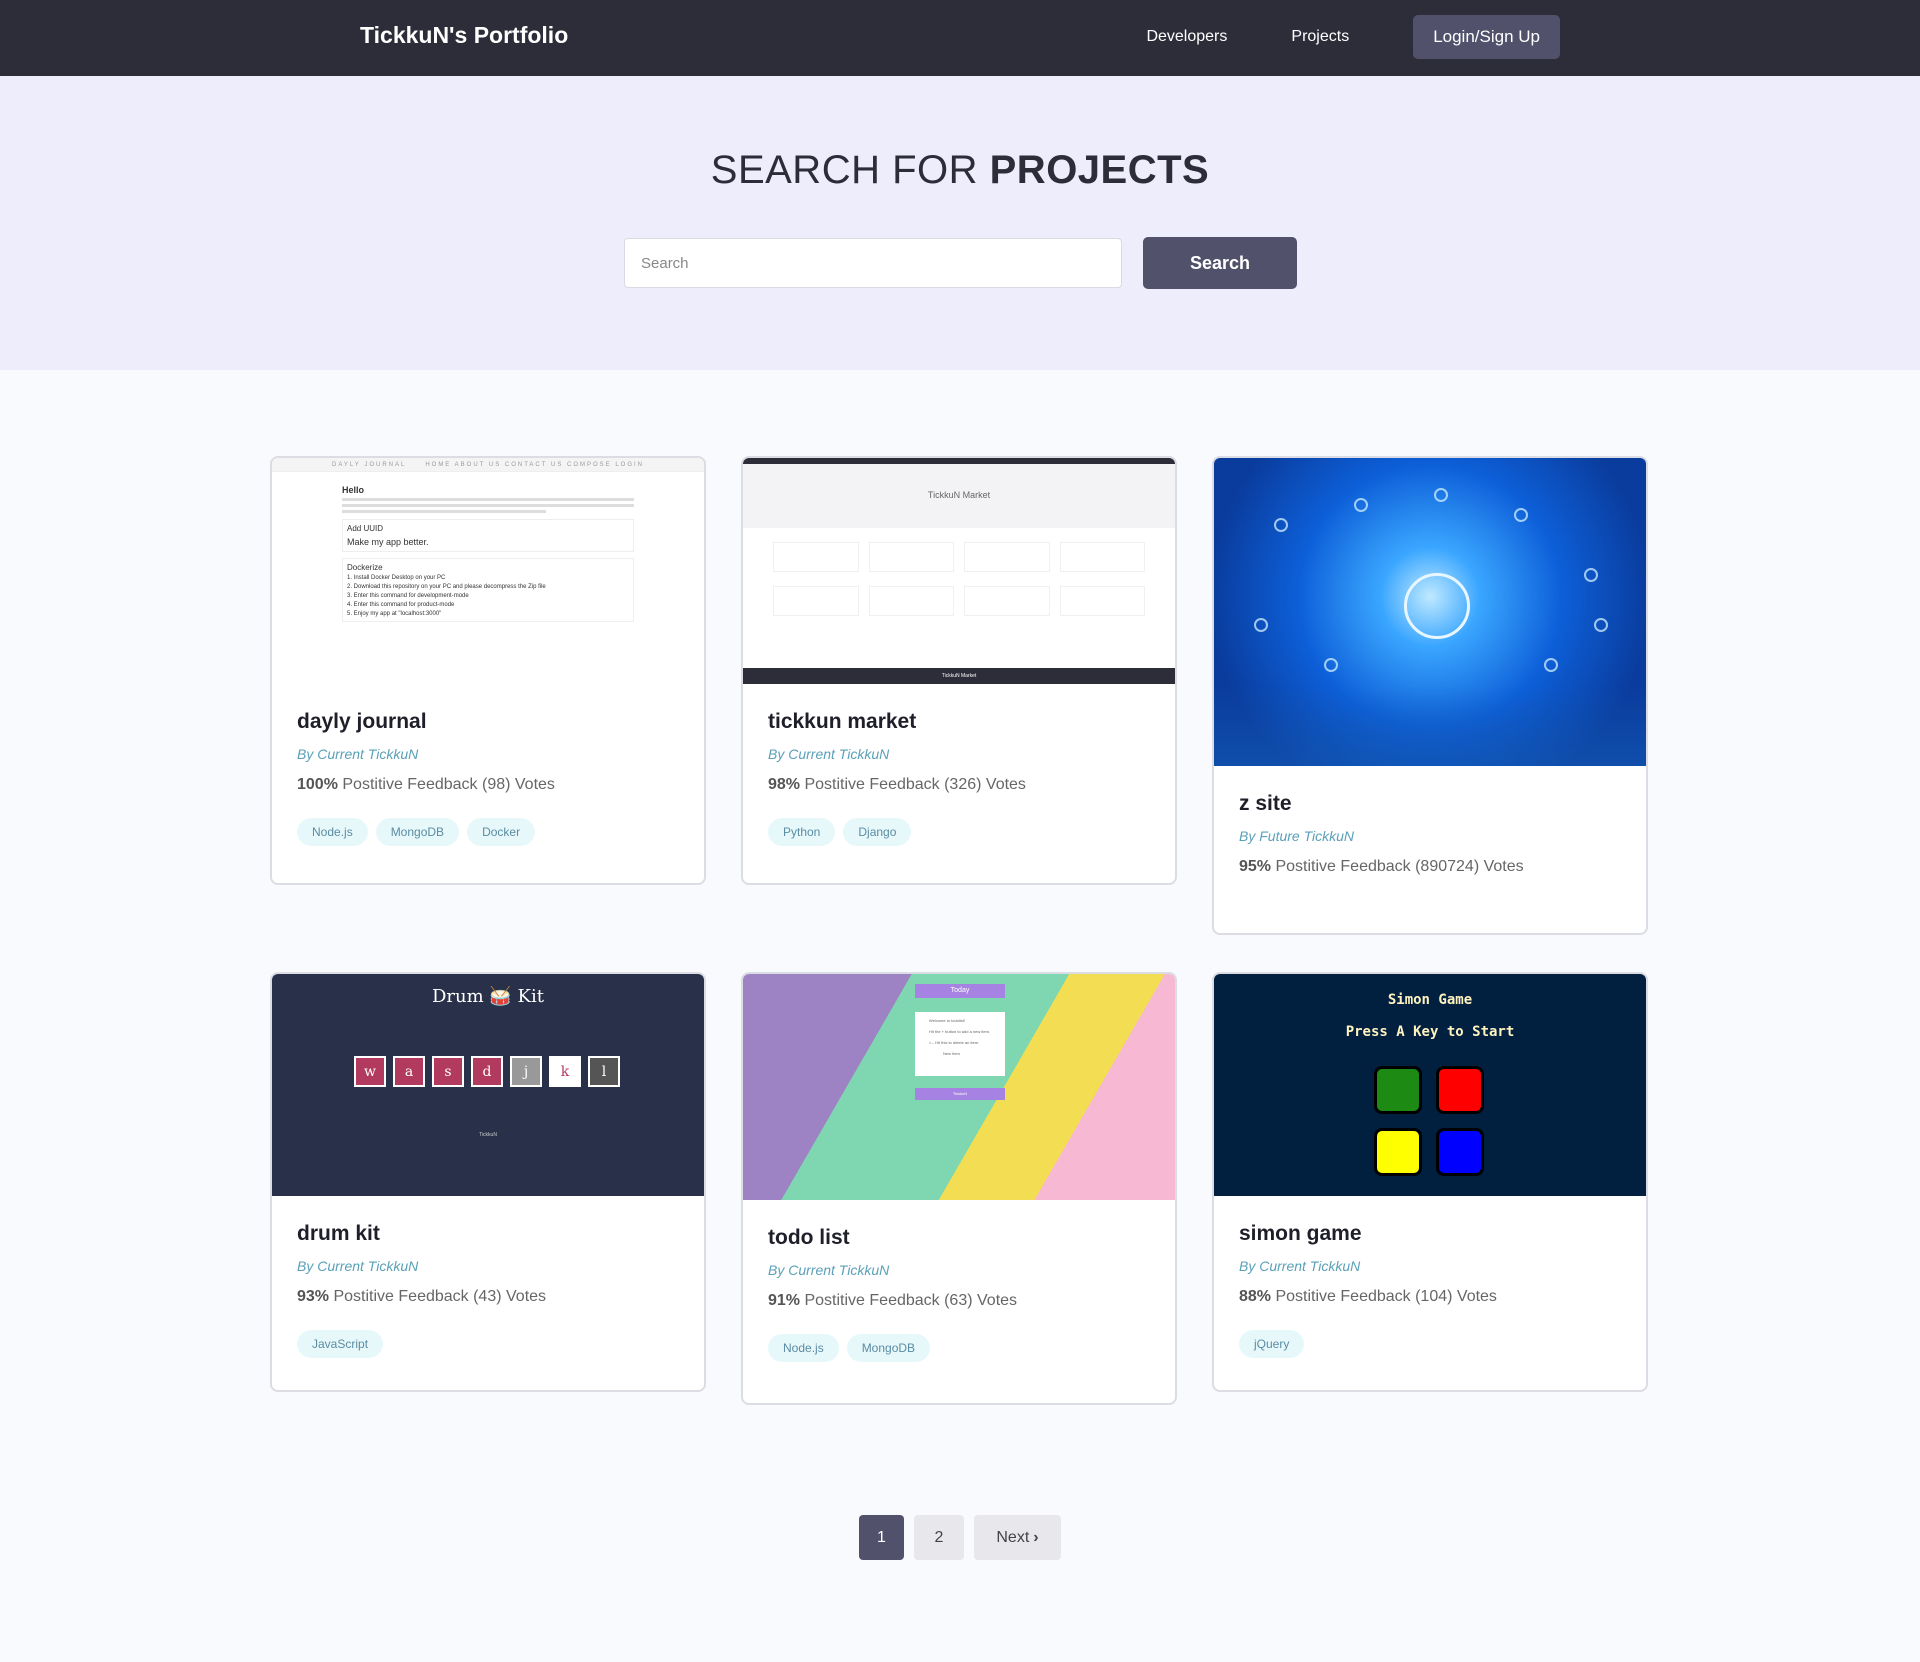 The image size is (1920, 1662). I want to click on brand-logo: TickkuN's Portfolio, so click(464, 35).